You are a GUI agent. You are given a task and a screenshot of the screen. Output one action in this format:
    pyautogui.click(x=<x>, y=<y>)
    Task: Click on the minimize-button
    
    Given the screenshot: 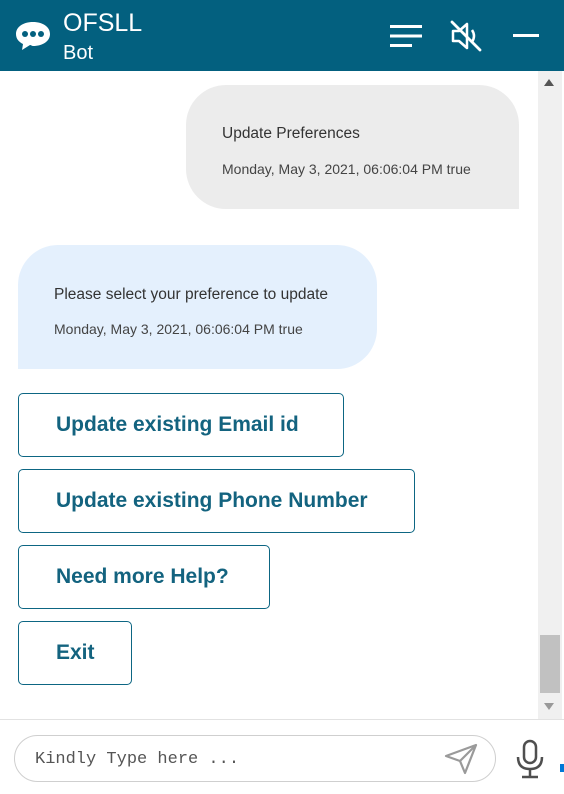 What is the action you would take?
    pyautogui.click(x=526, y=36)
    